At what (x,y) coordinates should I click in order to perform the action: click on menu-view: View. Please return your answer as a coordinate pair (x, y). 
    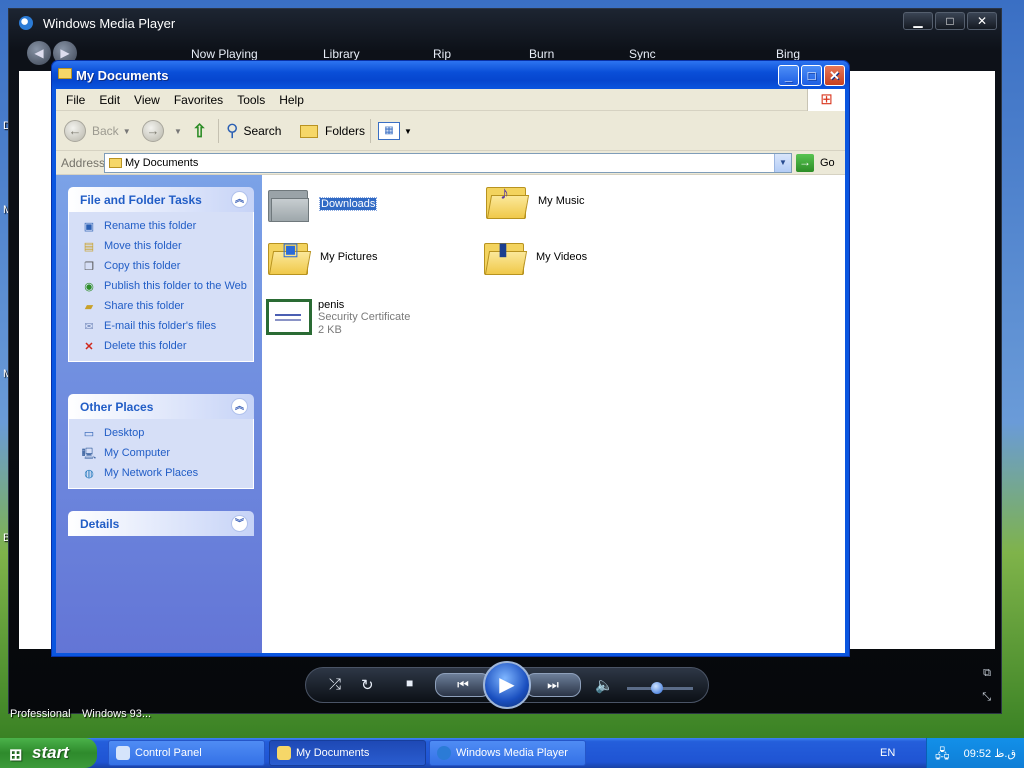
    Looking at the image, I should click on (148, 100).